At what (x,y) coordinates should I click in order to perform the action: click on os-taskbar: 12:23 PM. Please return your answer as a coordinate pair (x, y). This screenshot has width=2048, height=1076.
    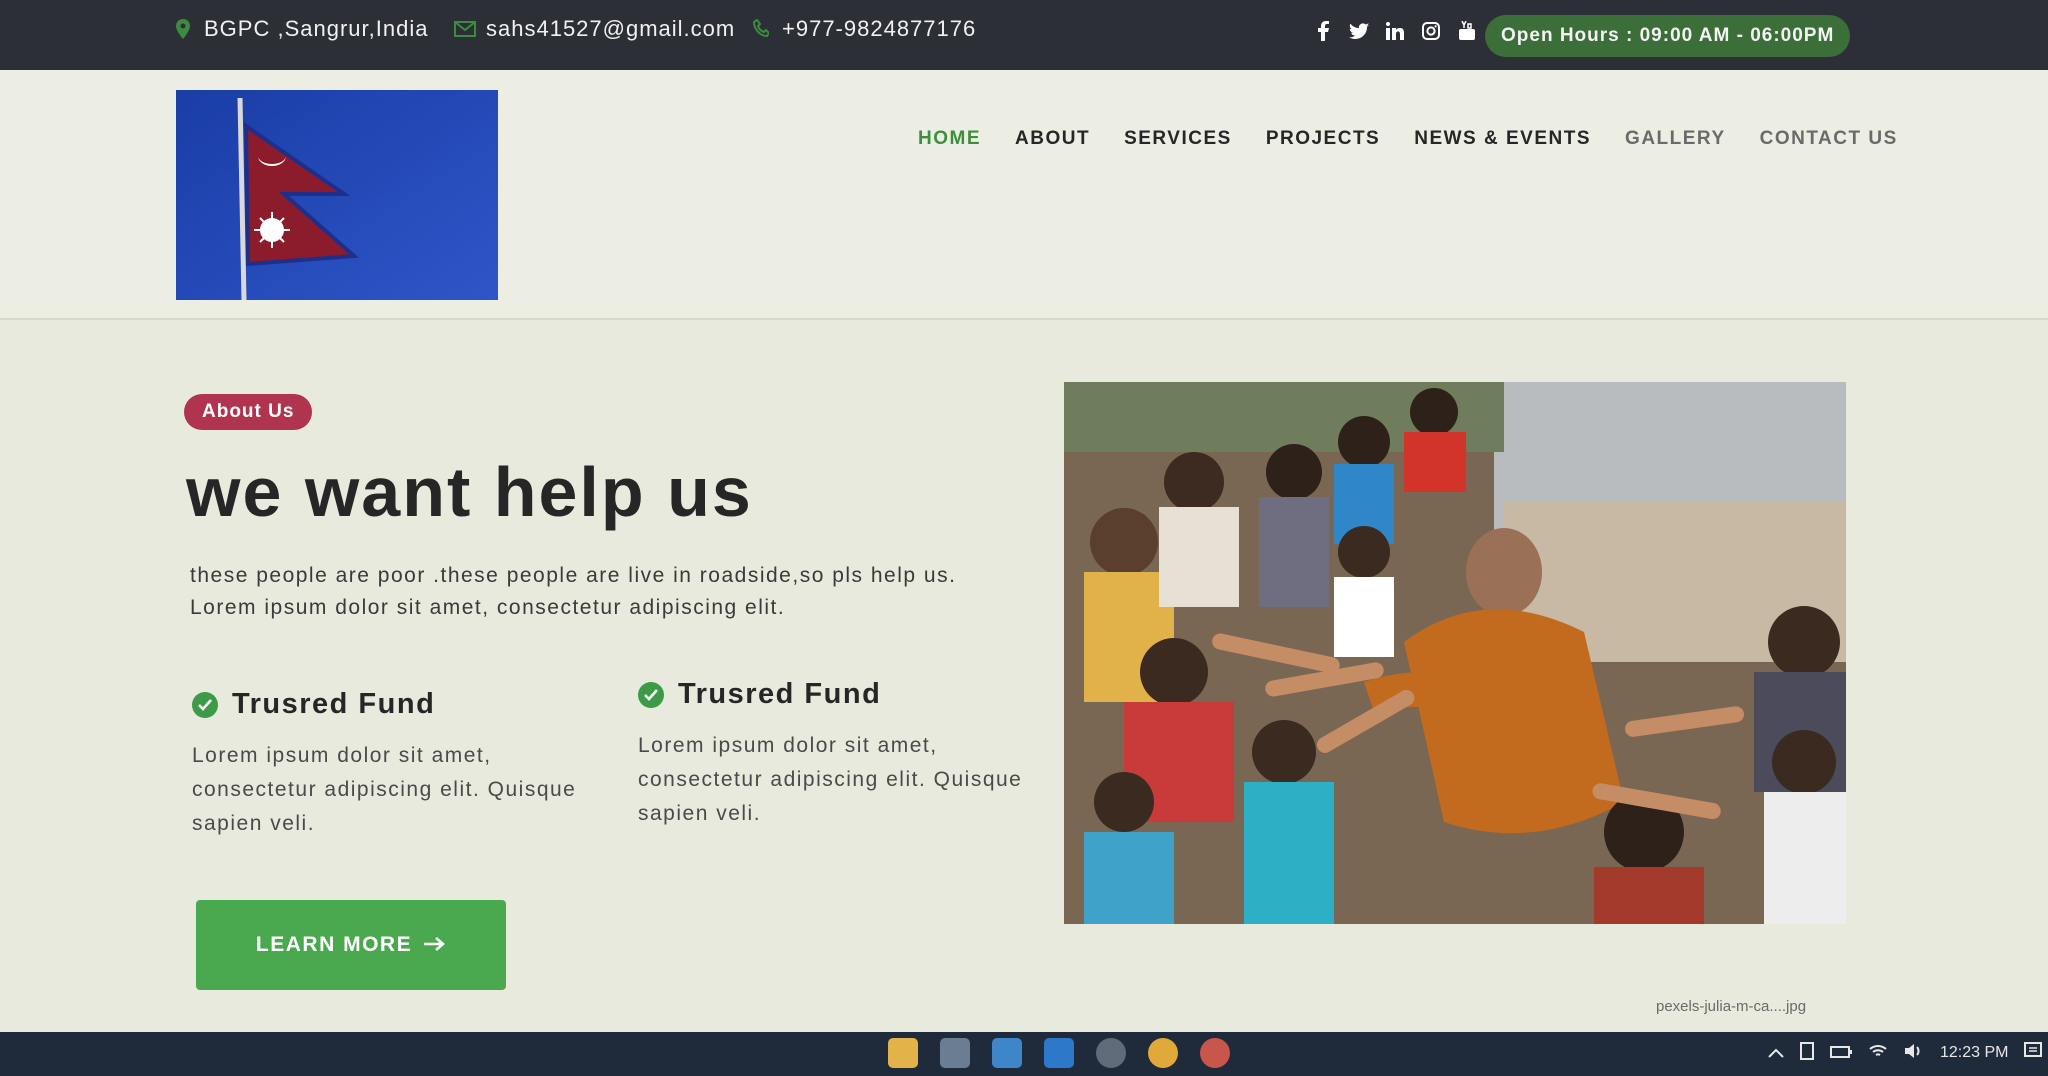
    Looking at the image, I should click on (1024, 1054).